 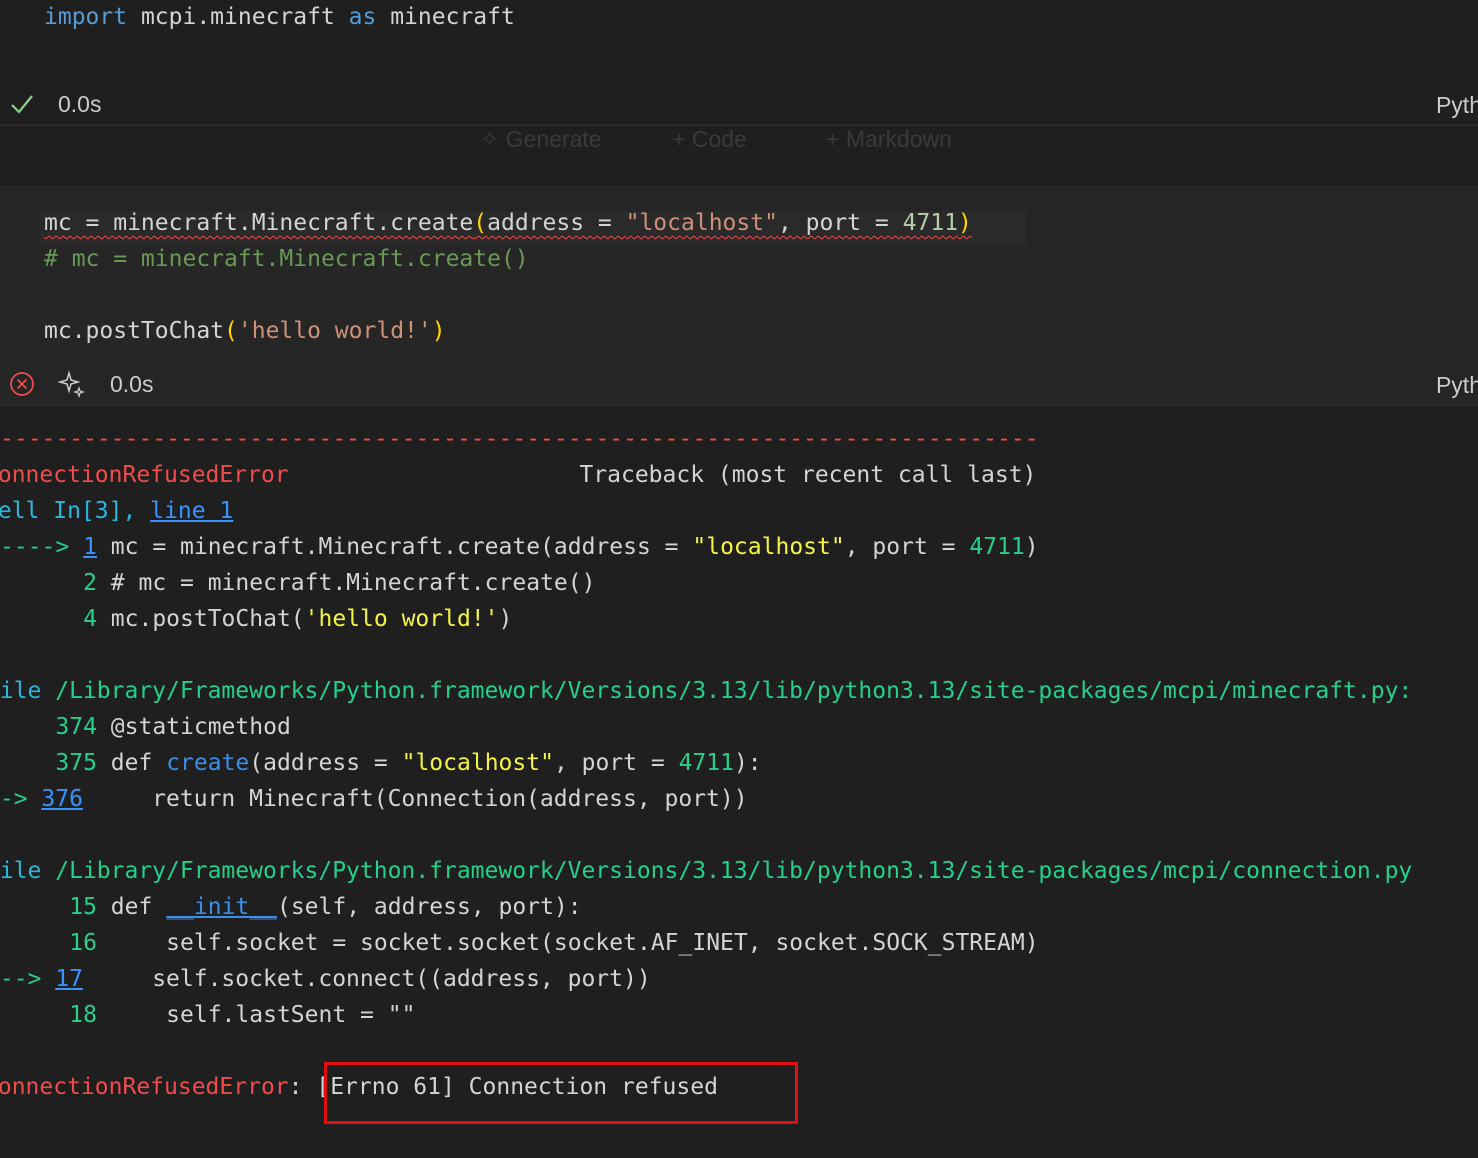 What do you see at coordinates (200, 619) in the screenshot?
I see `code-token: mc.postToChat(` at bounding box center [200, 619].